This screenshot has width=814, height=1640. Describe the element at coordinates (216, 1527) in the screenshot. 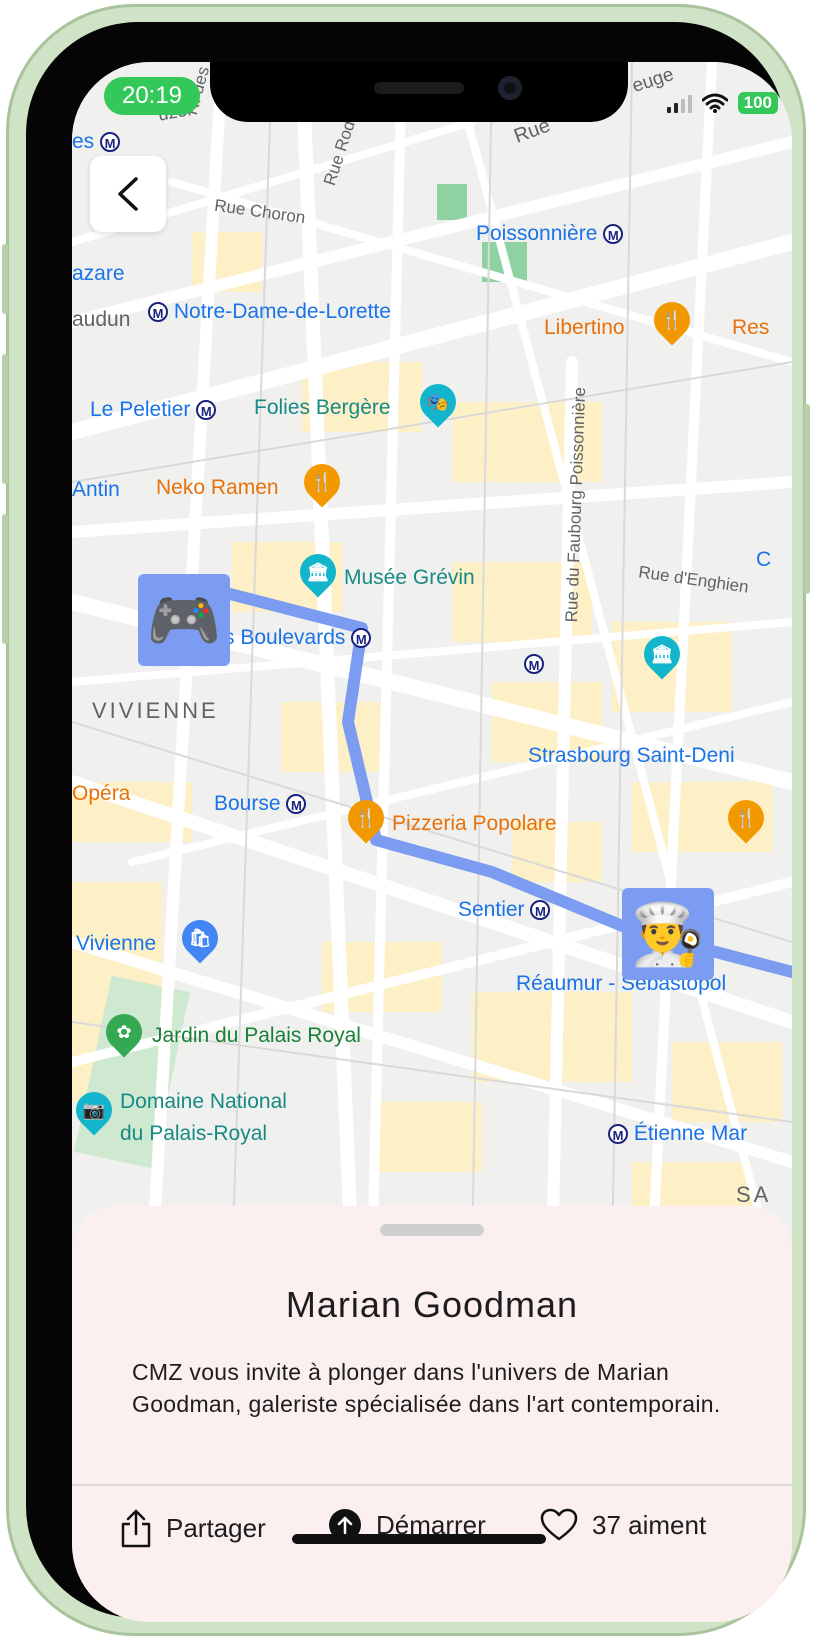

I see `share-label: Partager` at that location.